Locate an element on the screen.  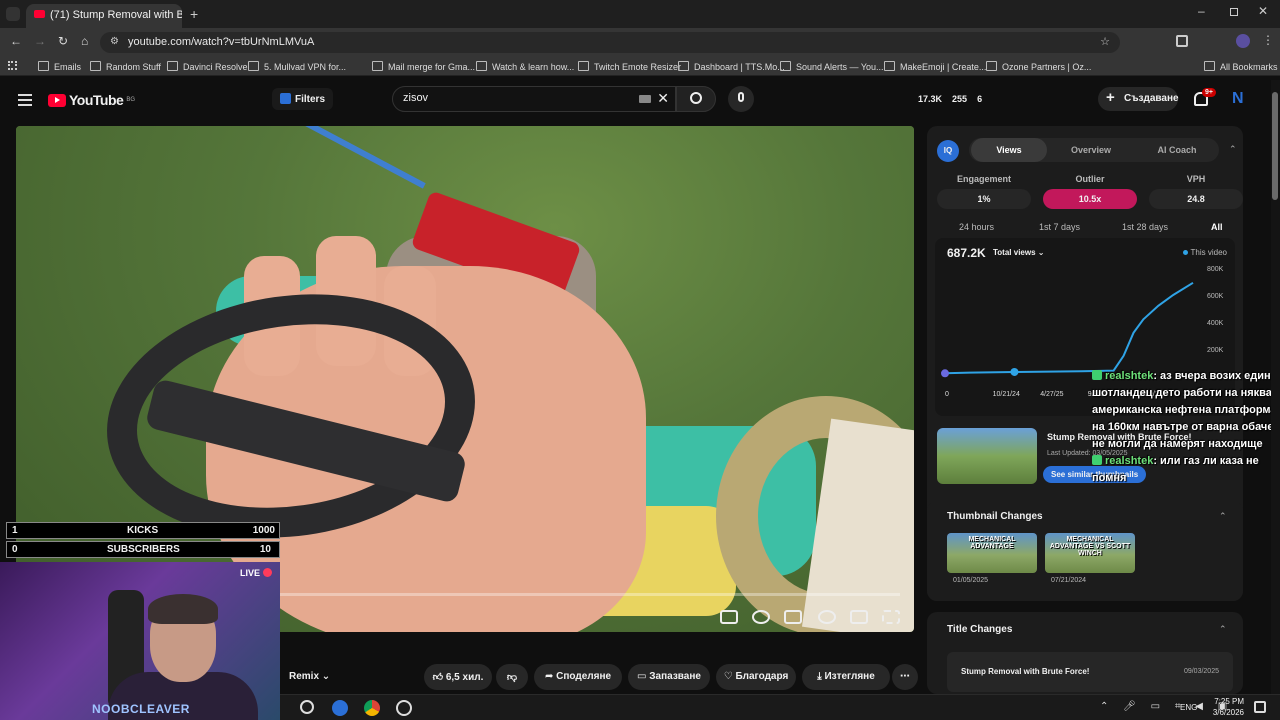
metric-label: VPH is located at coordinates (1196, 179).